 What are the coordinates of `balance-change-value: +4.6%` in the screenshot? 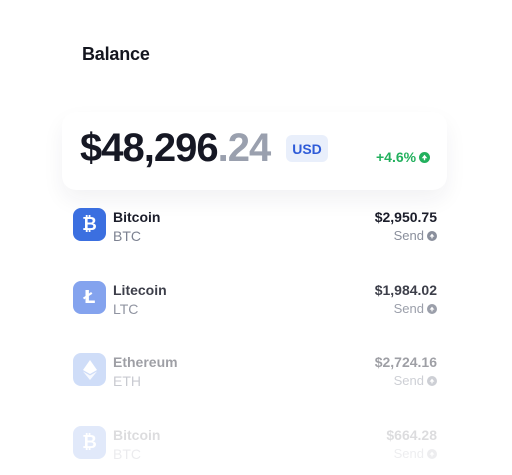 It's located at (396, 157).